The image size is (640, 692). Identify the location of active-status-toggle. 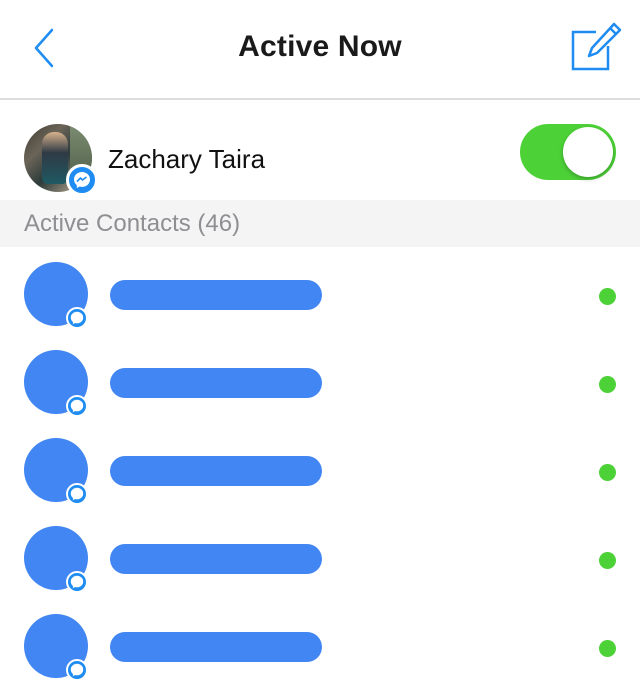
(568, 152).